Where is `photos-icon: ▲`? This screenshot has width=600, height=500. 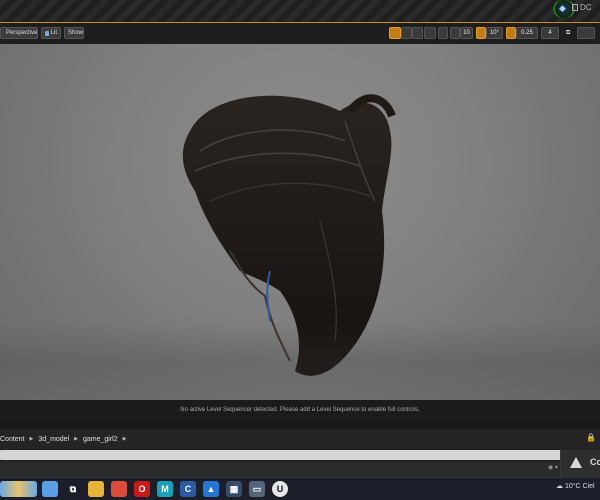 photos-icon: ▲ is located at coordinates (211, 489).